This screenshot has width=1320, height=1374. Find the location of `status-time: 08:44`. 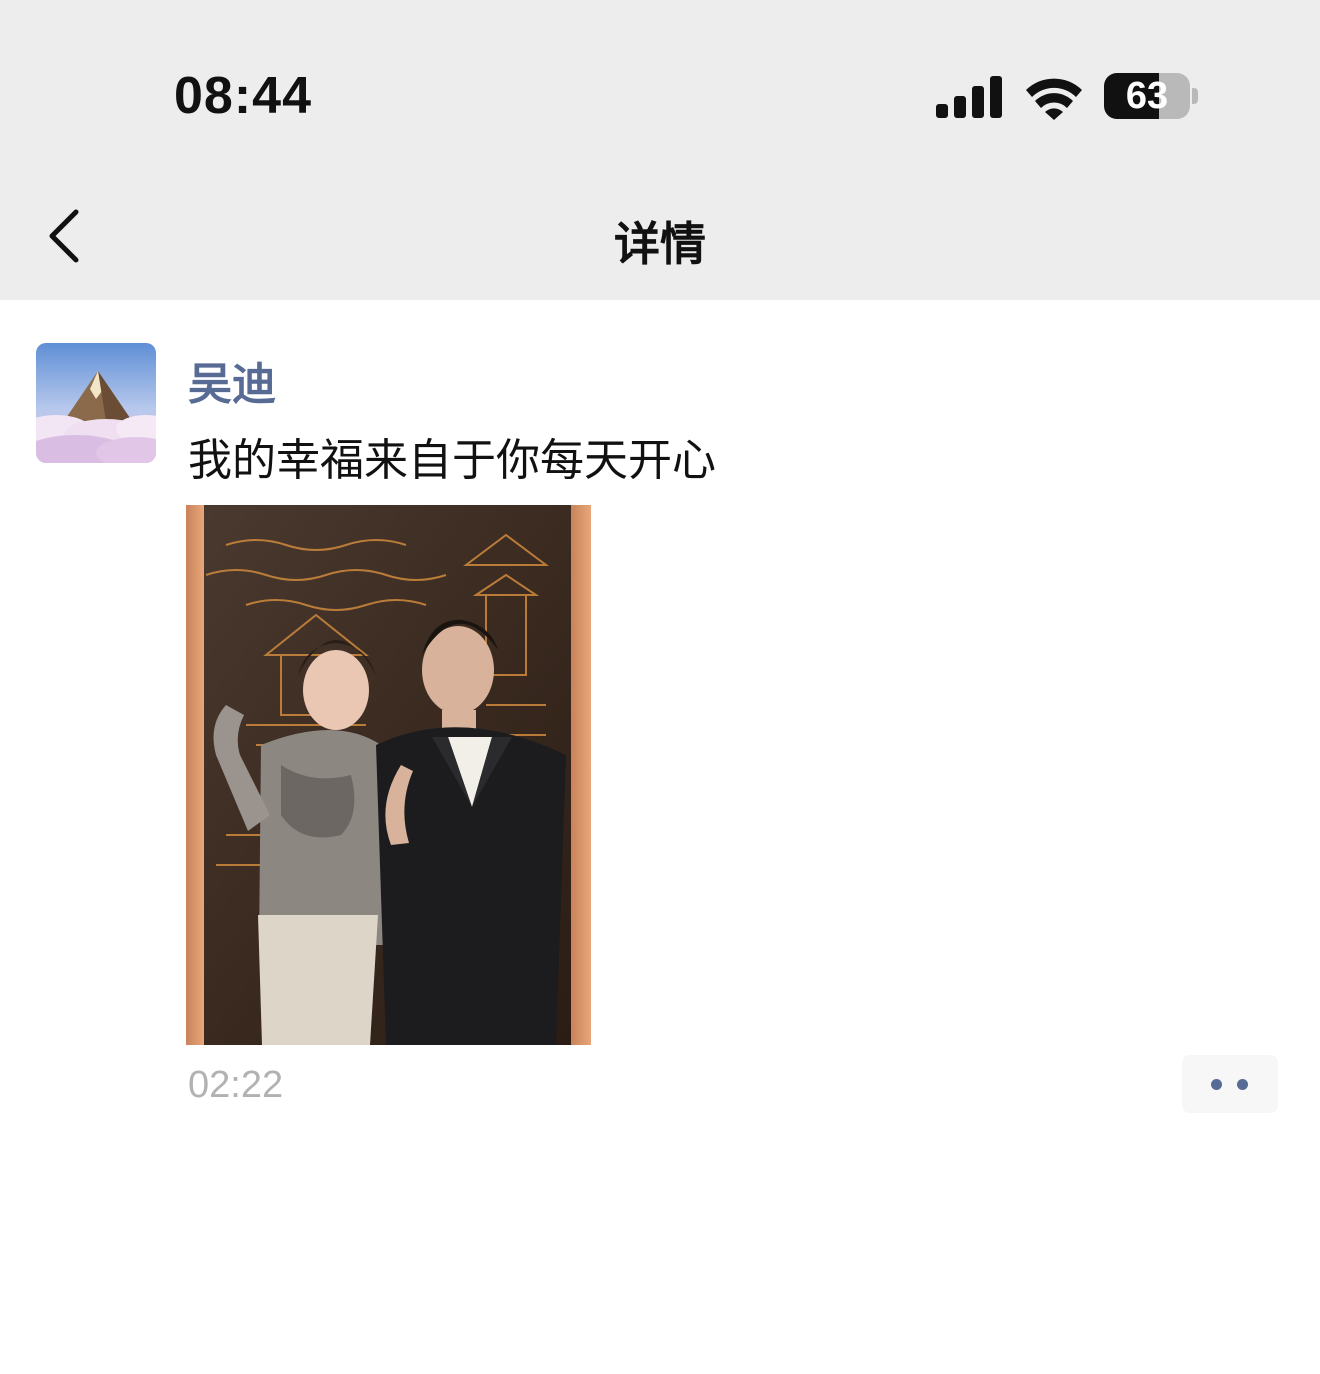

status-time: 08:44 is located at coordinates (243, 96).